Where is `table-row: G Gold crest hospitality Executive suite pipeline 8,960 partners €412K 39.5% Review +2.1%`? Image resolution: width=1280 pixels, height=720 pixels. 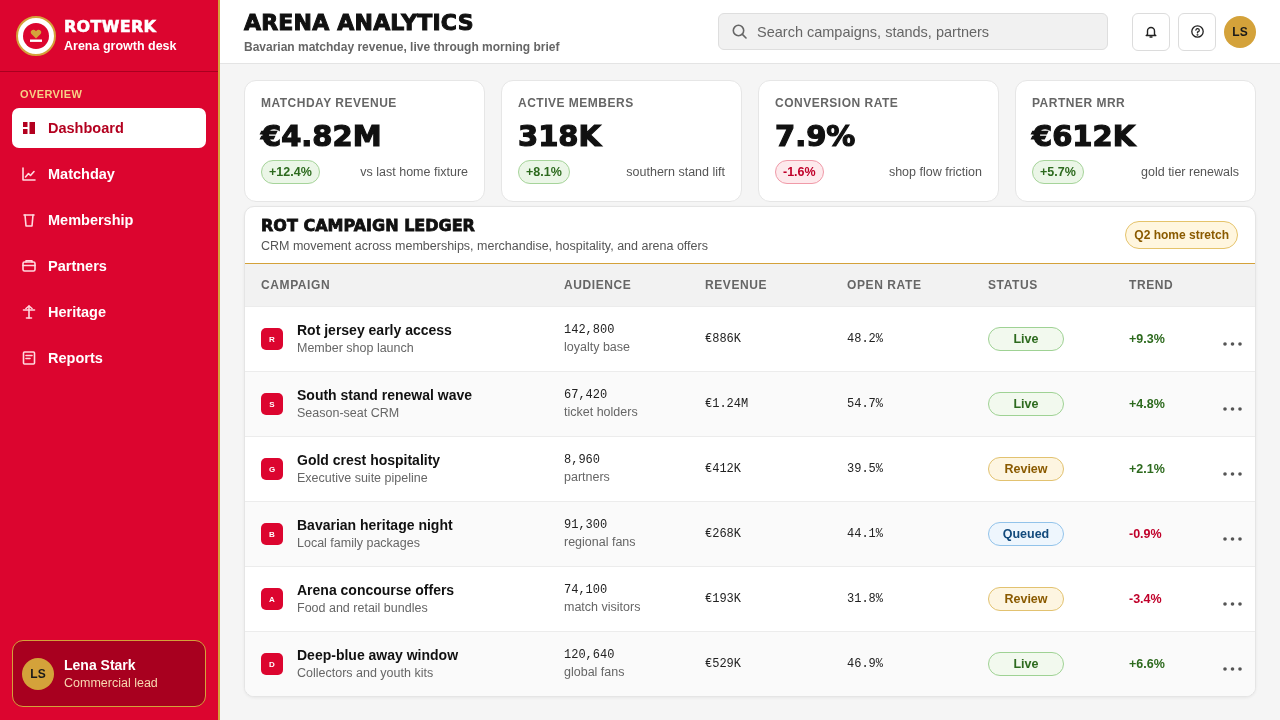 table-row: G Gold crest hospitality Executive suite pipeline 8,960 partners €412K 39.5% Review +2.1% is located at coordinates (750, 468).